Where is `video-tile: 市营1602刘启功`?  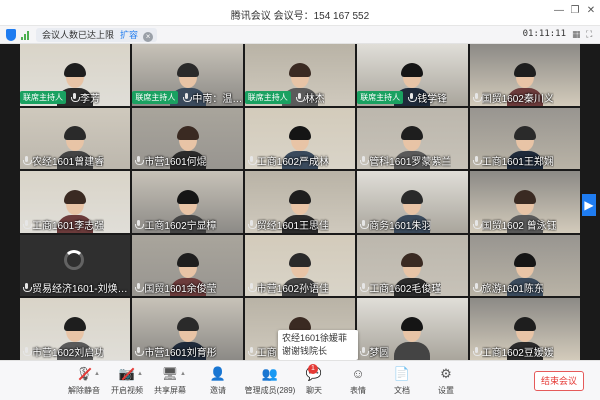
video-tile: 市营1602刘启功 is located at coordinates (75, 329).